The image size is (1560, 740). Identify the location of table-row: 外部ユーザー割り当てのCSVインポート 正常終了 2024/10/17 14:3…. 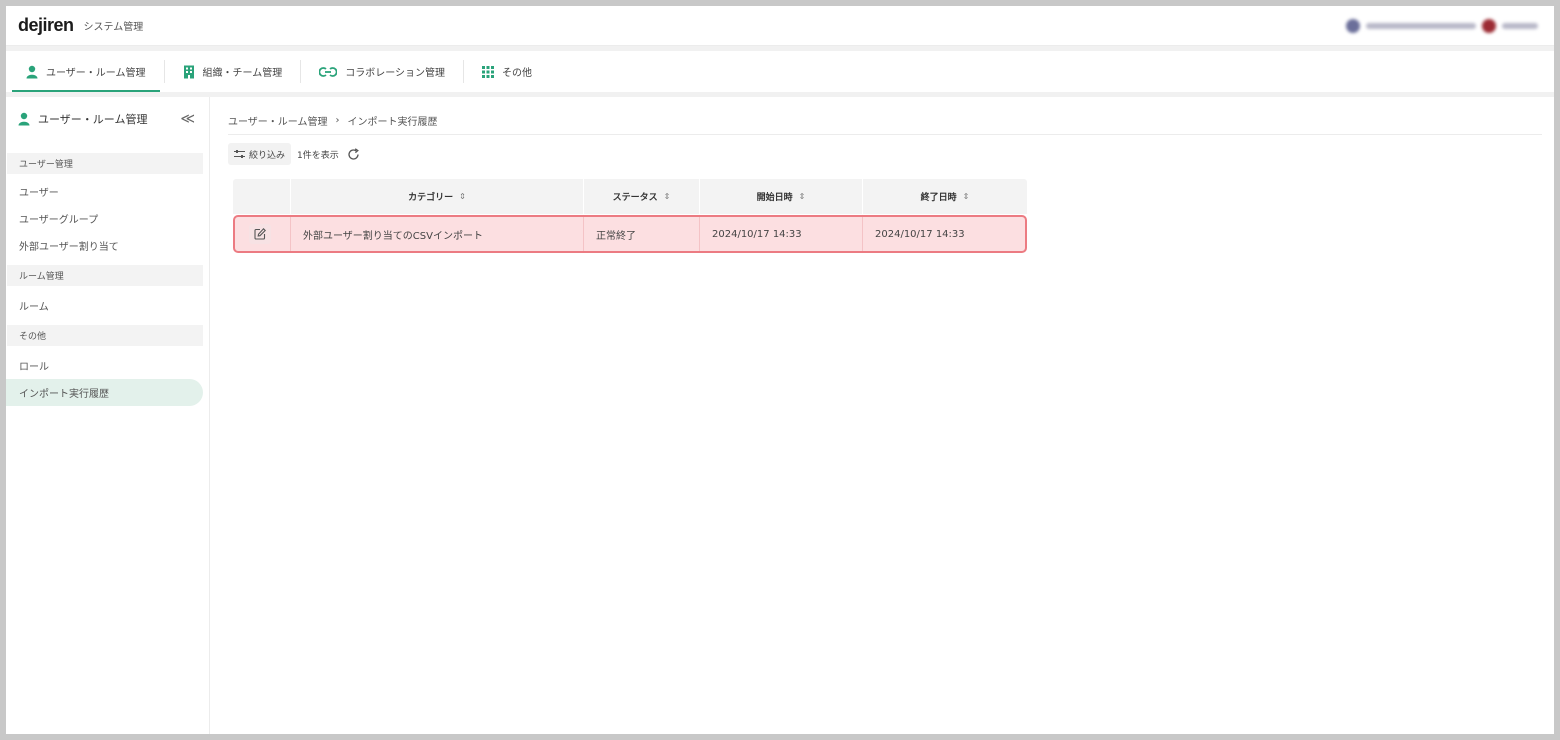
(630, 234).